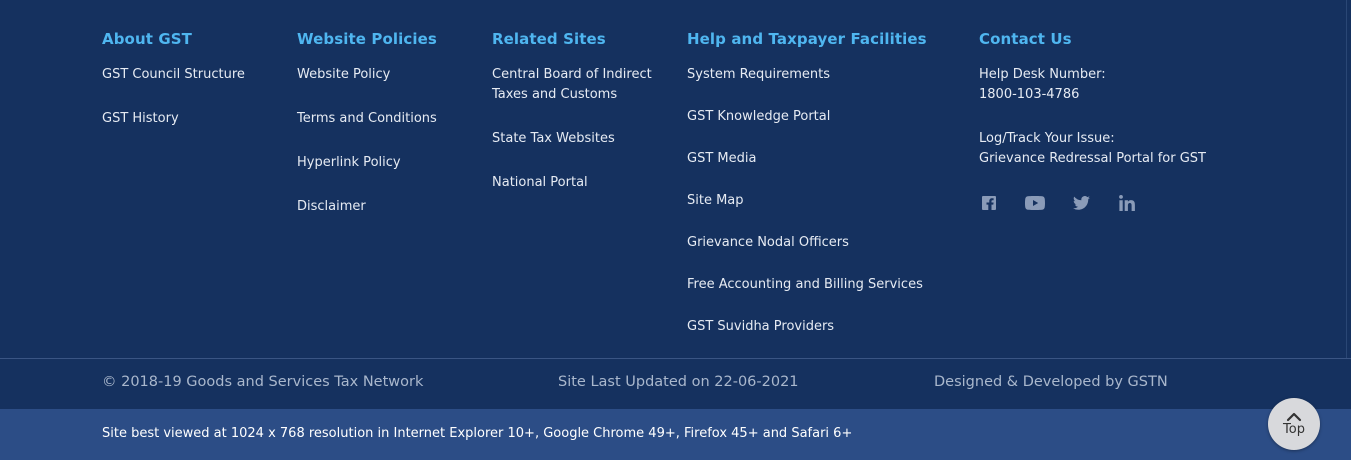 The image size is (1351, 460). I want to click on back-to-top-label: Top, so click(1294, 429).